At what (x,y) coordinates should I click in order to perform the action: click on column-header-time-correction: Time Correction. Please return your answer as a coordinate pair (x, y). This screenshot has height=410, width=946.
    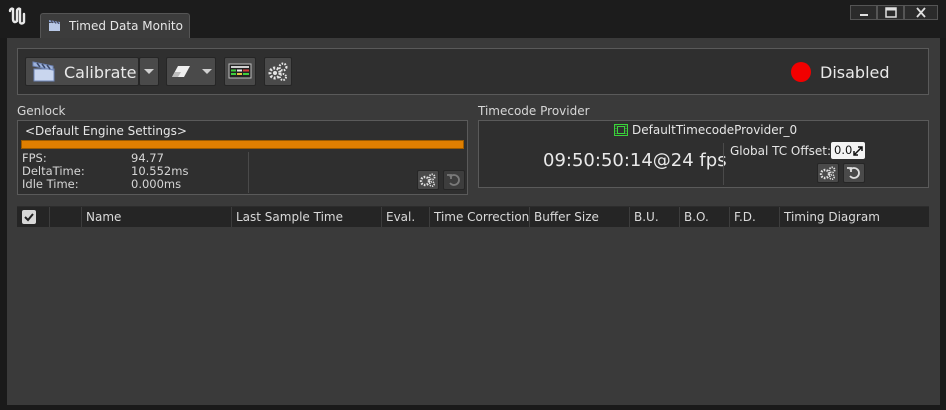
    Looking at the image, I should click on (479, 217).